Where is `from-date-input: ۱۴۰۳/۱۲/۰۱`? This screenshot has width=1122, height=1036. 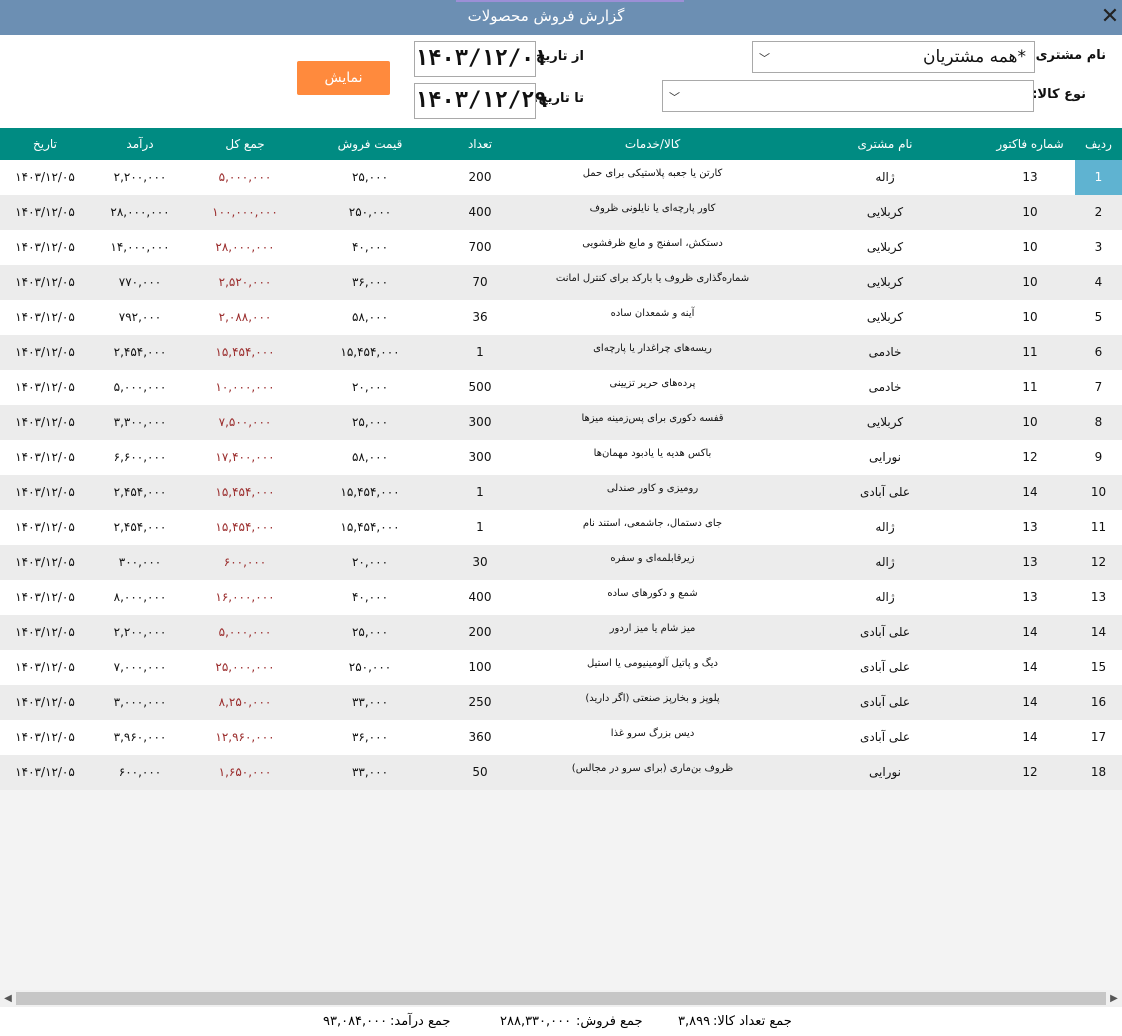 from-date-input: ۱۴۰۳/۱۲/۰۱ is located at coordinates (480, 59).